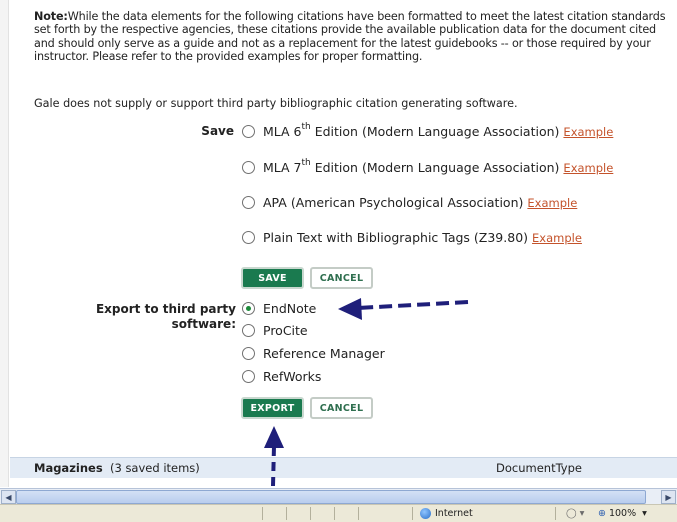 The height and width of the screenshot is (522, 677). I want to click on zone-label: Internet, so click(454, 513).